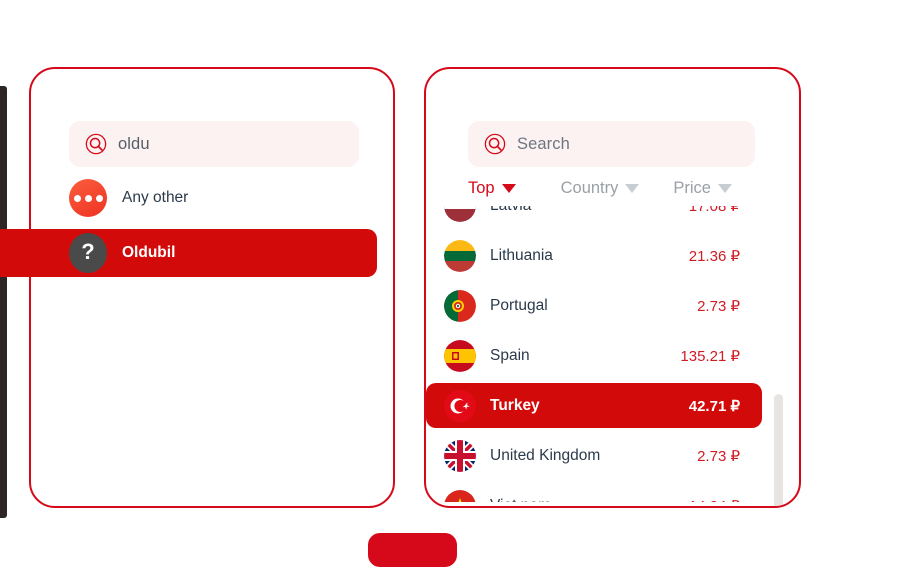 Image resolution: width=897 pixels, height=567 pixels. Describe the element at coordinates (714, 256) in the screenshot. I see `country-price: 21.36 ₽` at that location.